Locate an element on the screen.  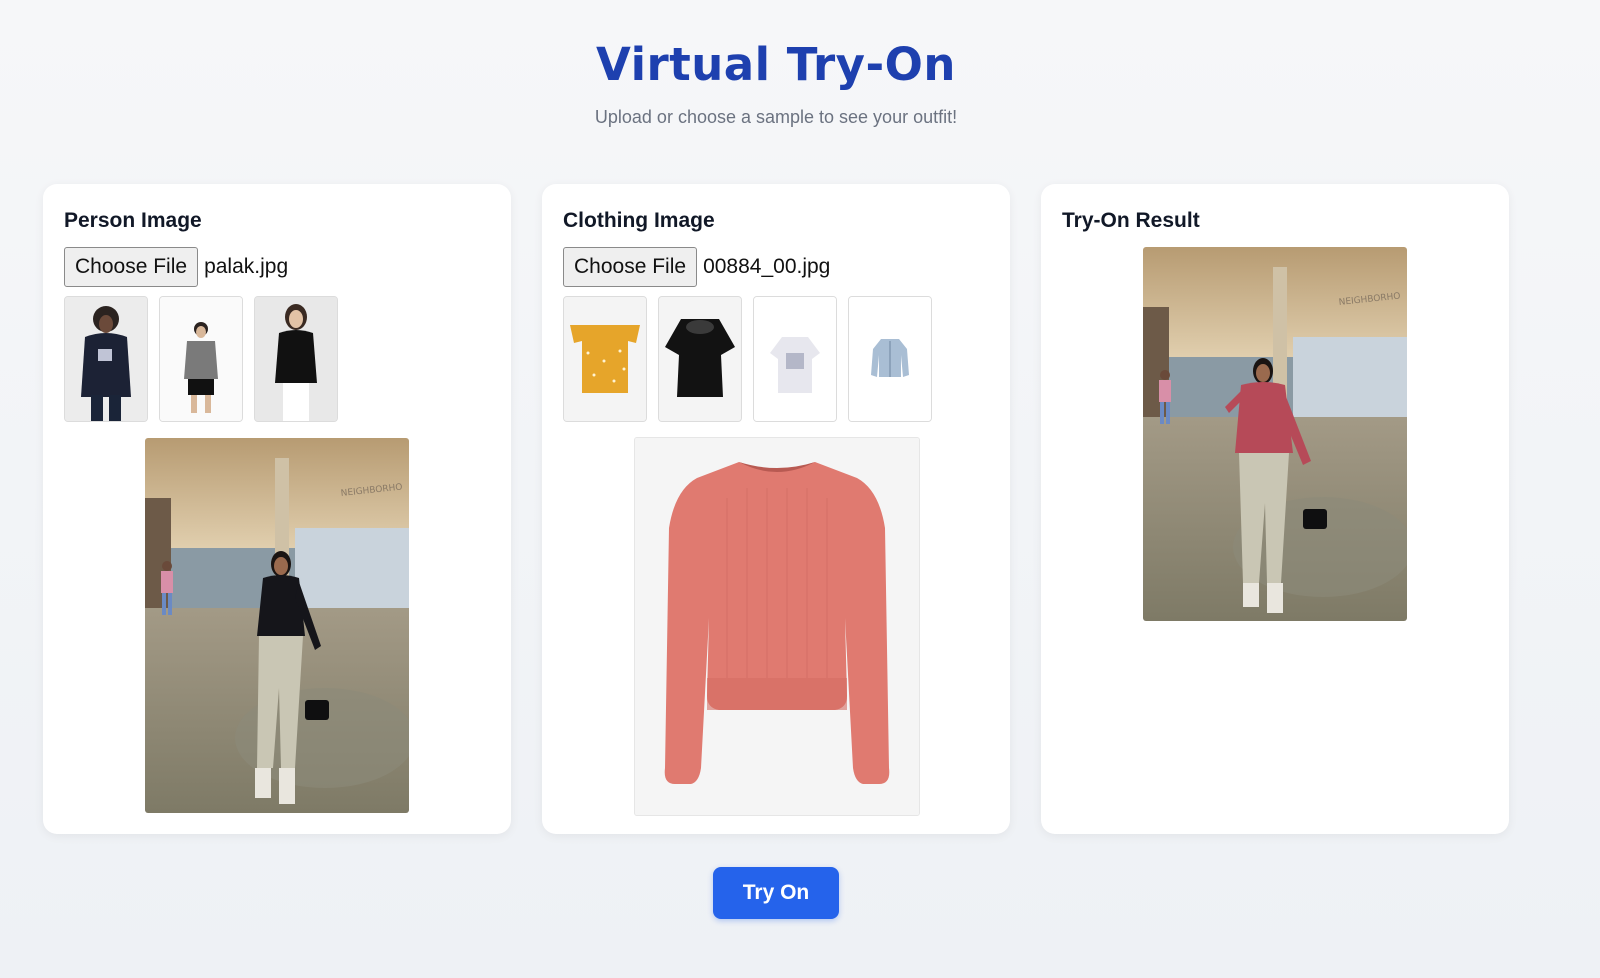
person-choose-file-button: Choose File is located at coordinates (131, 267).